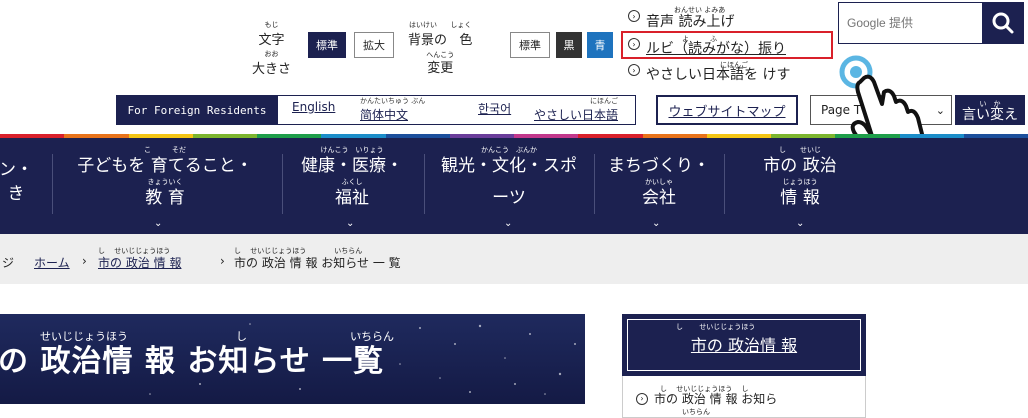 The image size is (1028, 418). I want to click on nav-item-health-medical: けんこう いりょう 健康・医療・ ふくし 福祉, so click(352, 178).